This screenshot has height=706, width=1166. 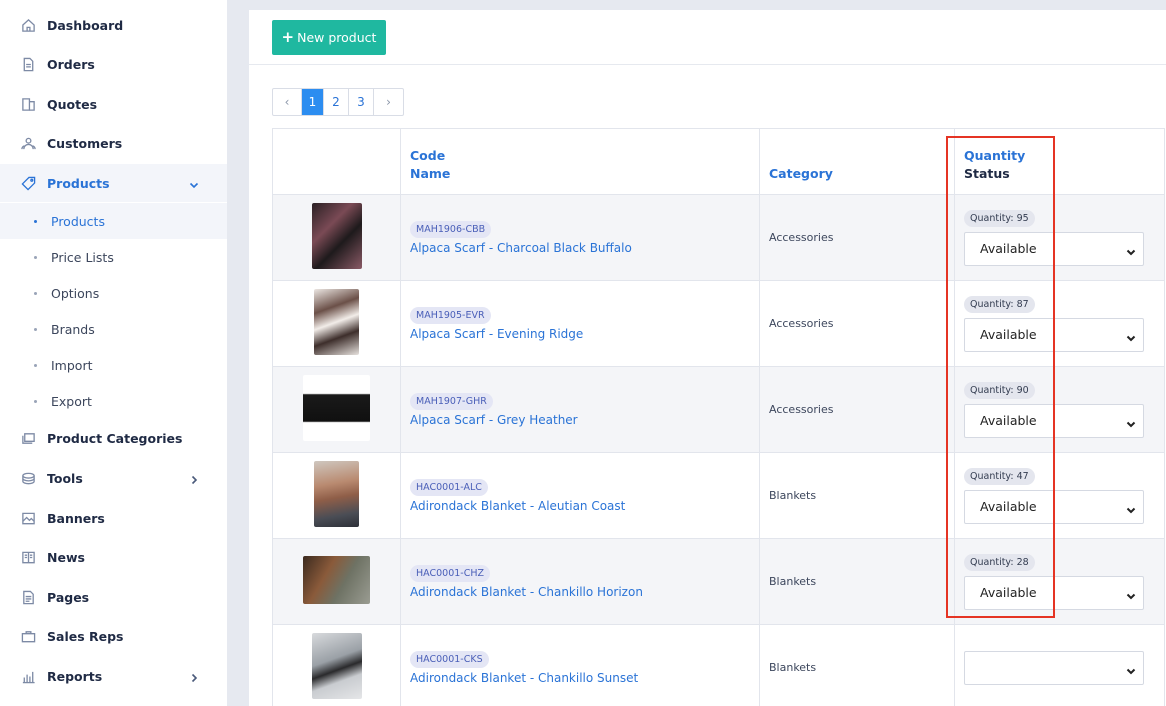 I want to click on nav-label: Reports, so click(x=75, y=676).